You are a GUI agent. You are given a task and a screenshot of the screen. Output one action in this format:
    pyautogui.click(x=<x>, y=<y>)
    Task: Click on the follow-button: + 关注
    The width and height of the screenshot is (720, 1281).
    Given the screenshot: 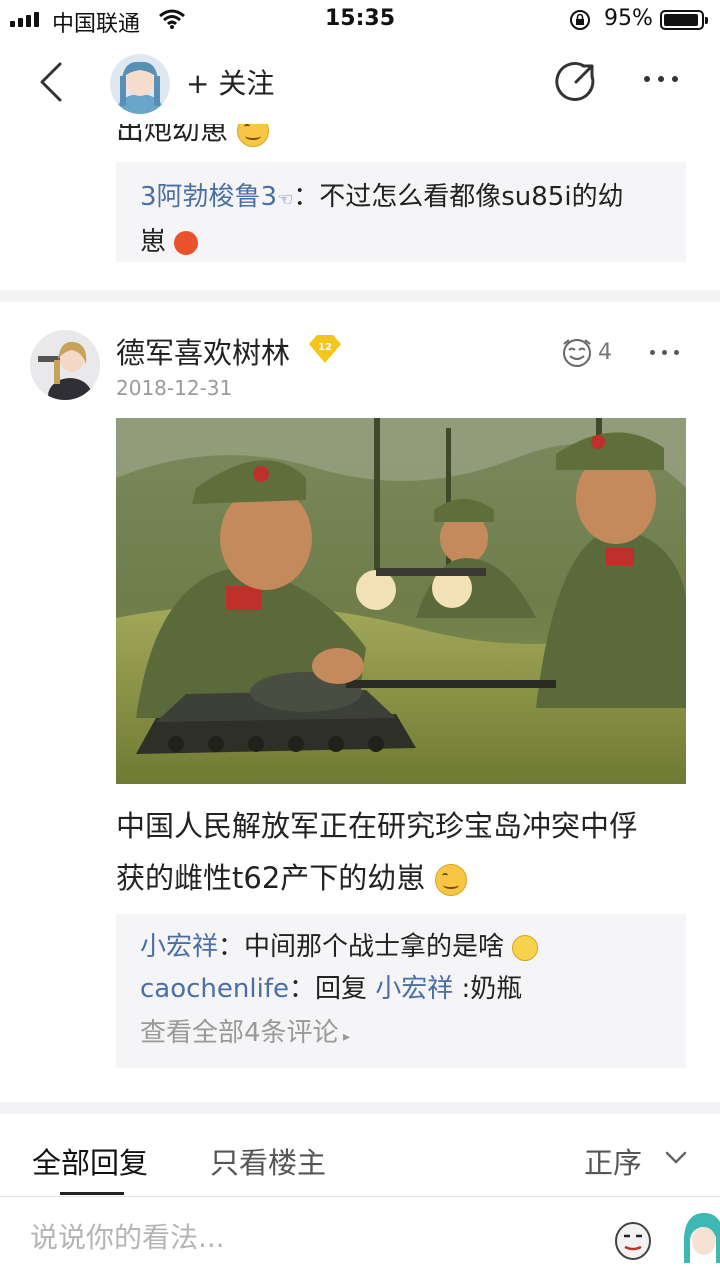 What is the action you would take?
    pyautogui.click(x=230, y=82)
    